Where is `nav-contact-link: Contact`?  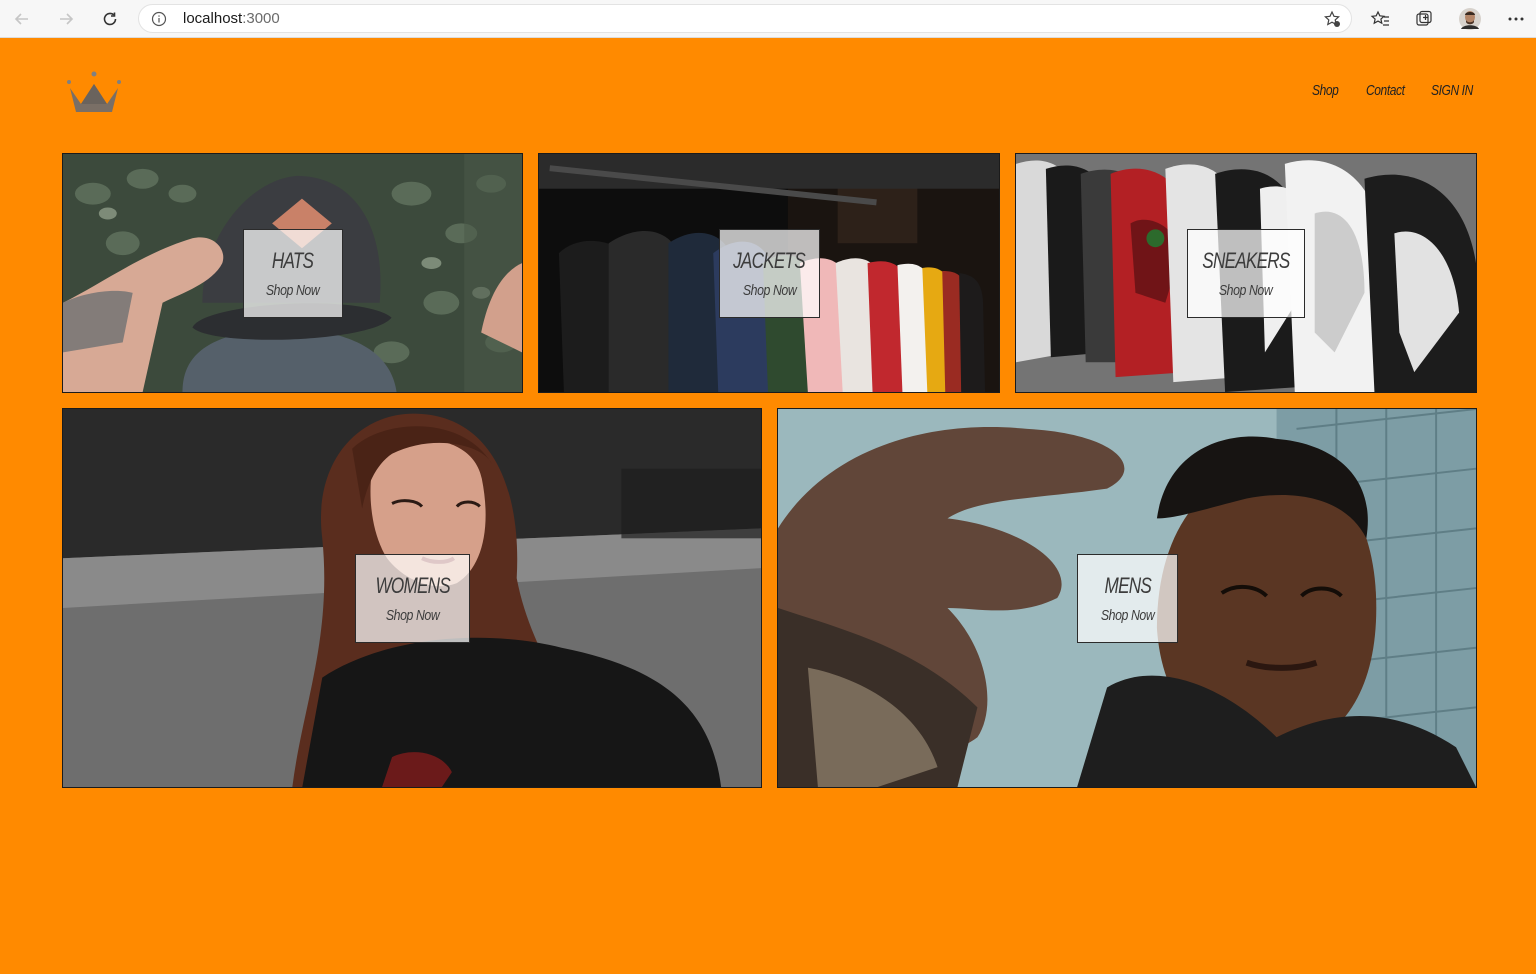 nav-contact-link: Contact is located at coordinates (1385, 90).